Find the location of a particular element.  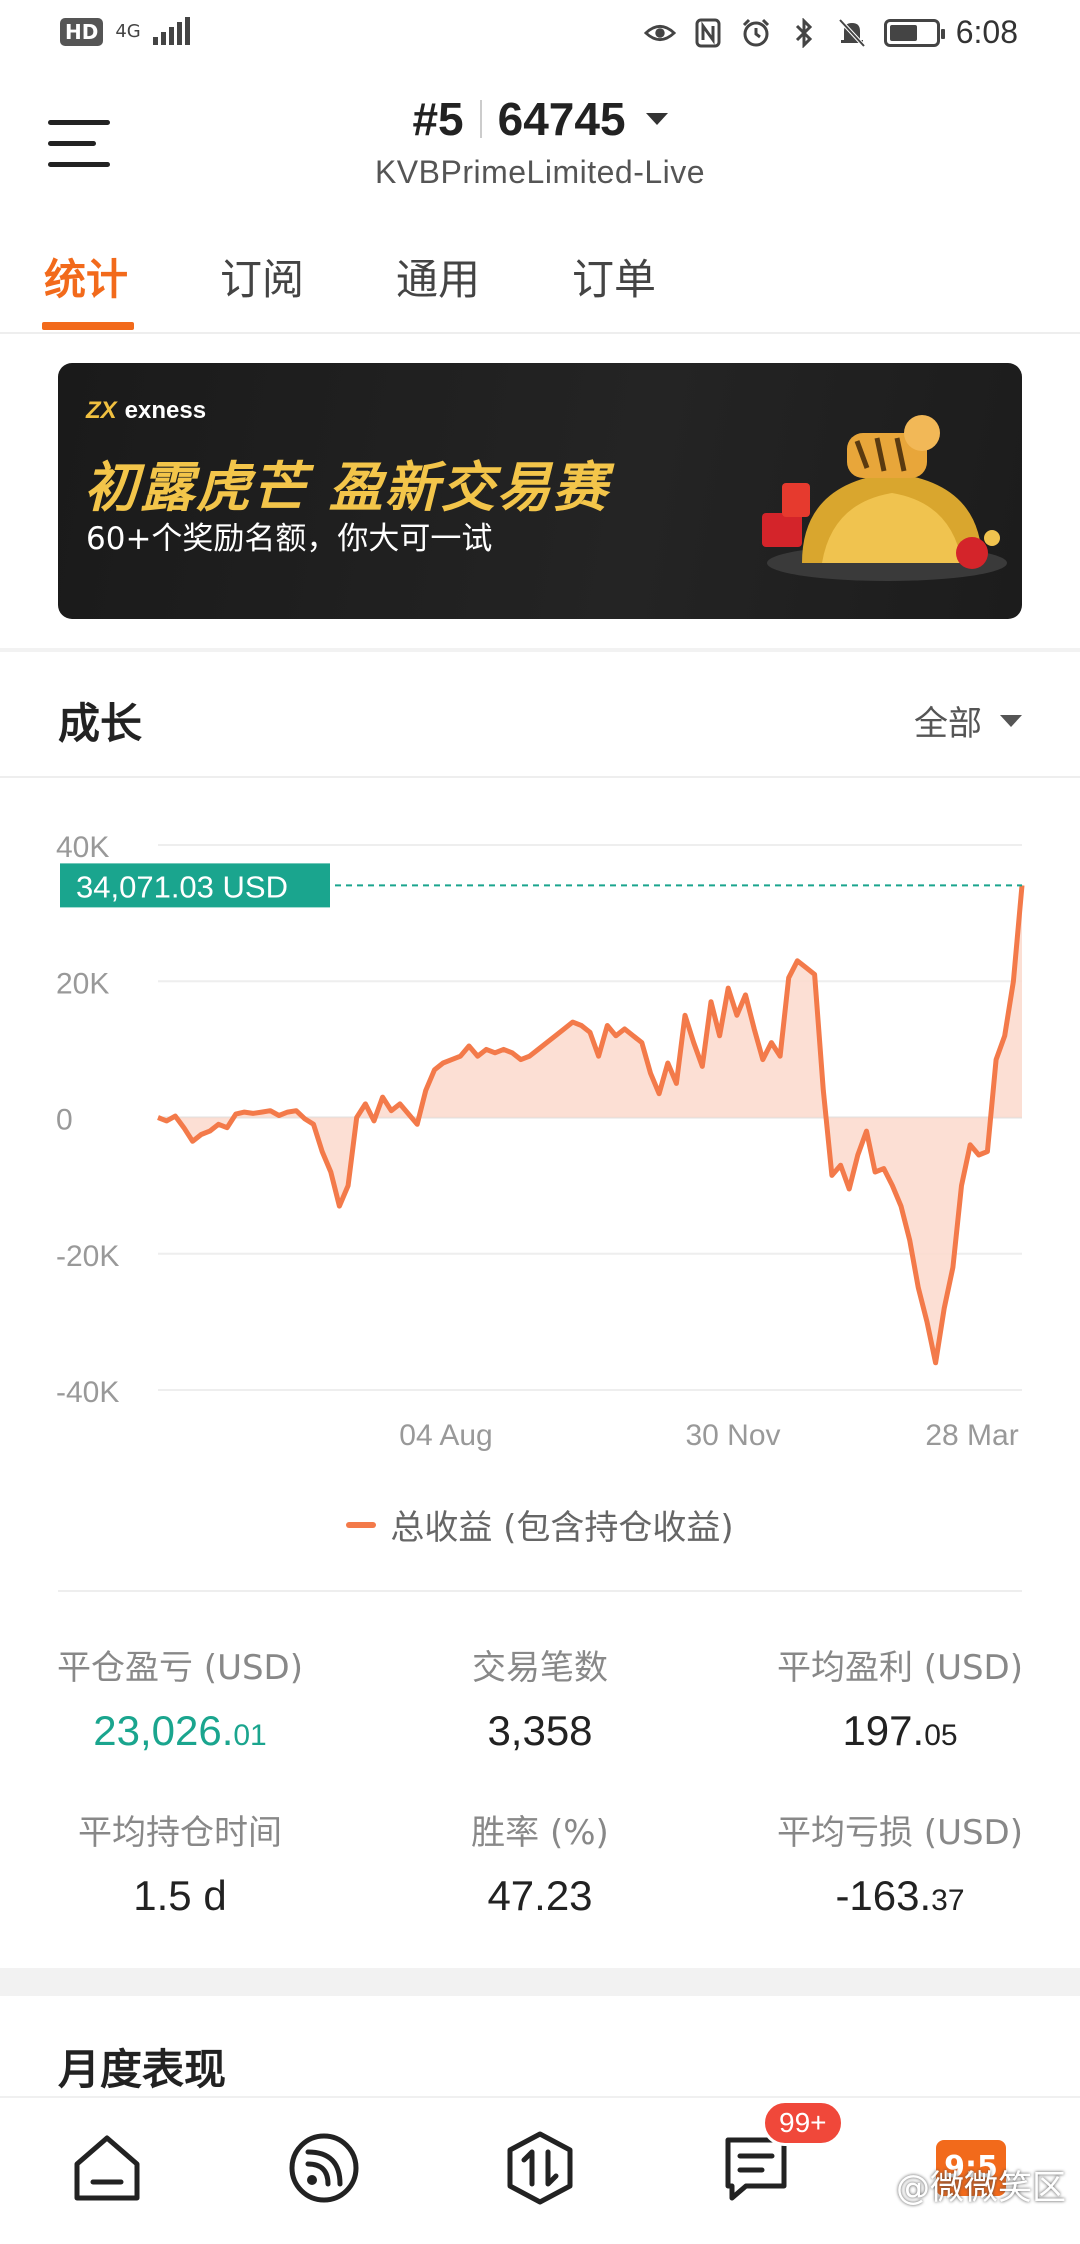

battery-icon is located at coordinates (914, 32).